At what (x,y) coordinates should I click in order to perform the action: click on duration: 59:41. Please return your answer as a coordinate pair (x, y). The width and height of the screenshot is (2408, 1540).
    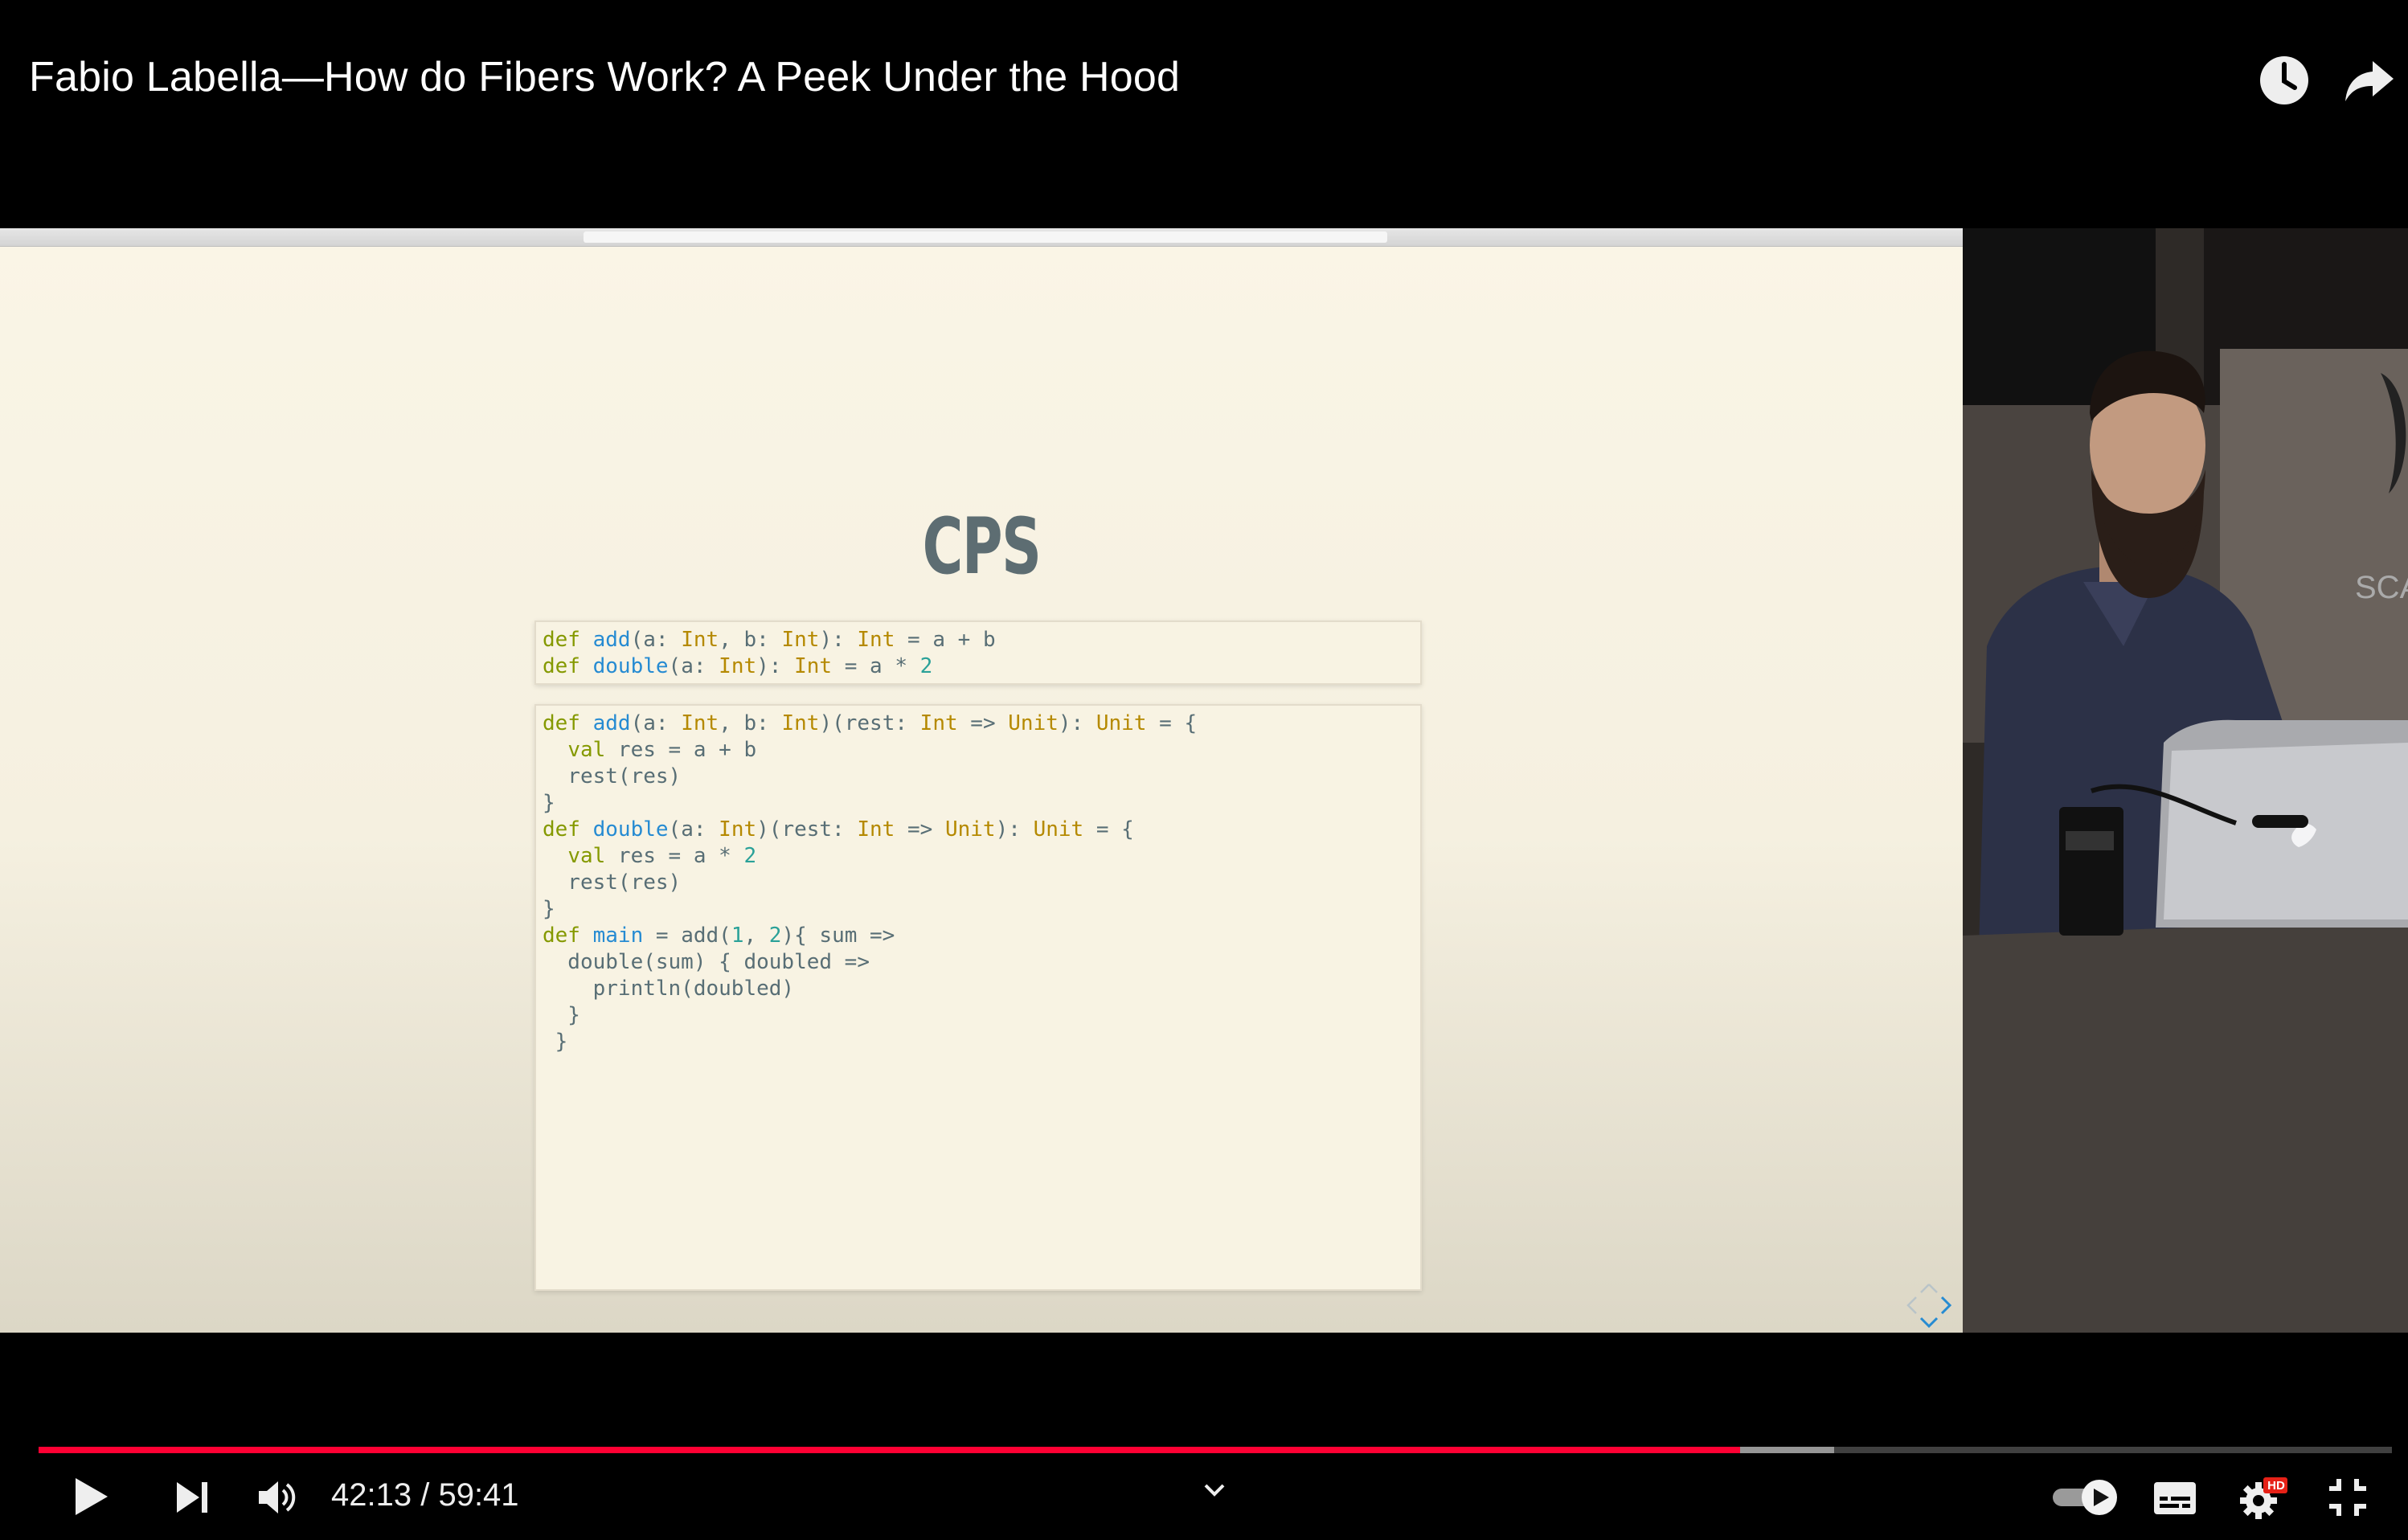
    Looking at the image, I should click on (478, 1495).